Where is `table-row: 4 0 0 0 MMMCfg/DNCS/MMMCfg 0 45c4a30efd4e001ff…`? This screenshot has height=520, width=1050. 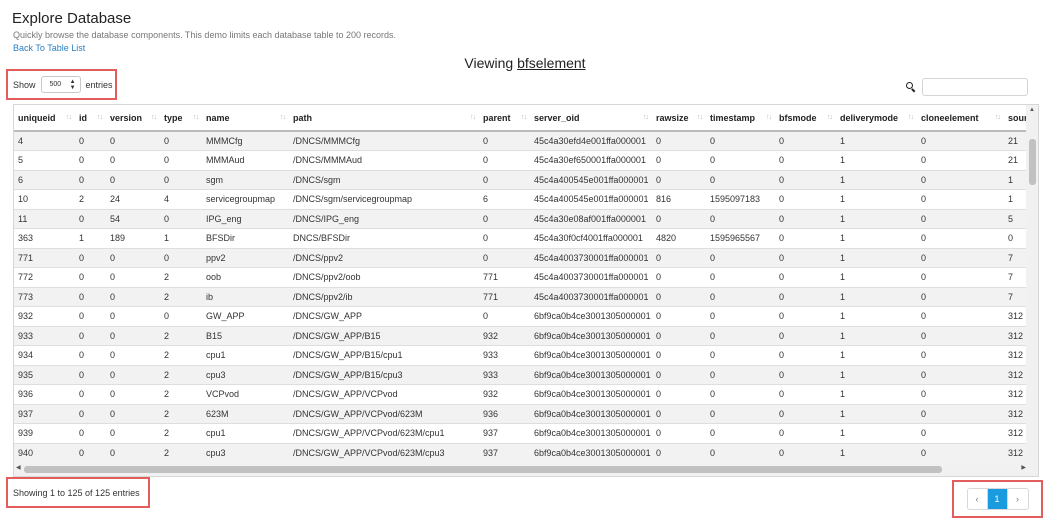
table-row: 4 0 0 0 MMMCfg/DNCS/MMMCfg 0 45c4a30efd4e001ff… is located at coordinates (521, 140).